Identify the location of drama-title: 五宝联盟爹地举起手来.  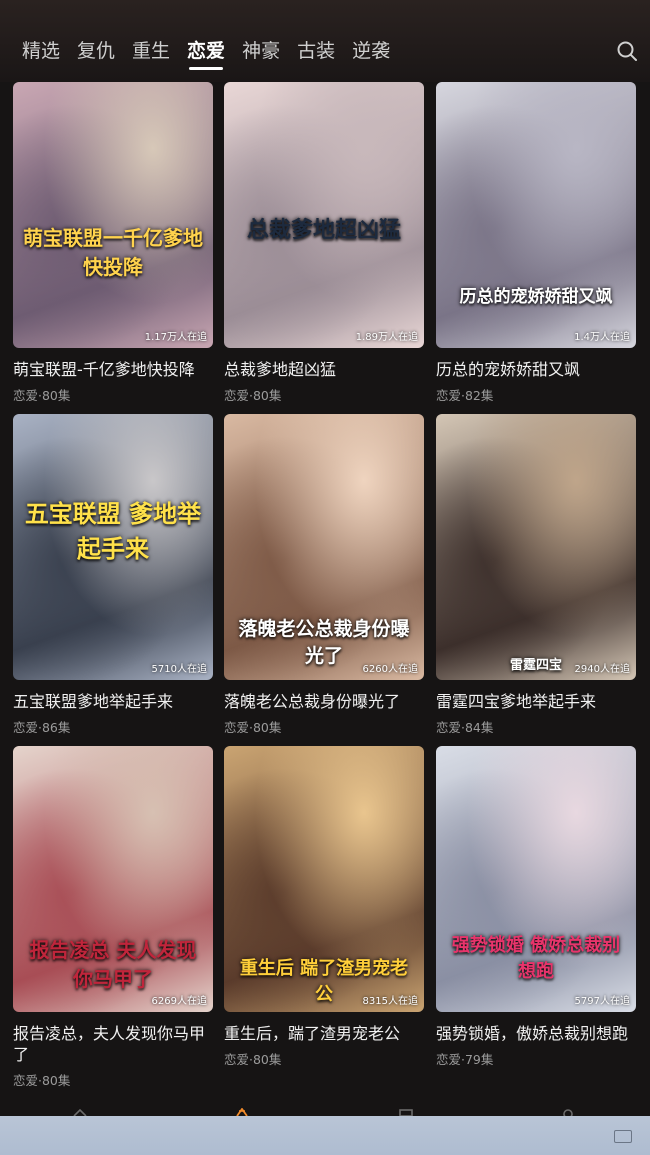
(115, 701).